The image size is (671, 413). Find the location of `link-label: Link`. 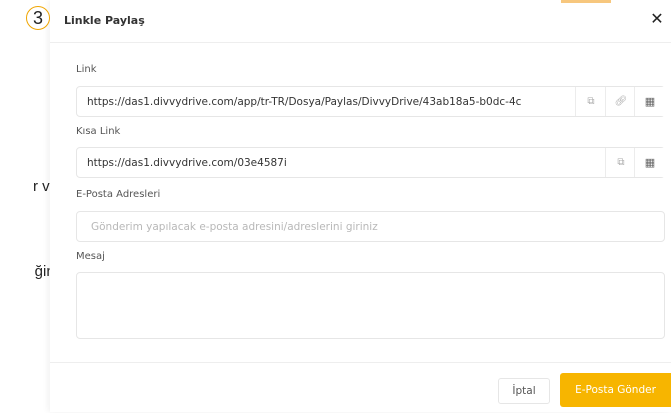

link-label: Link is located at coordinates (86, 69).